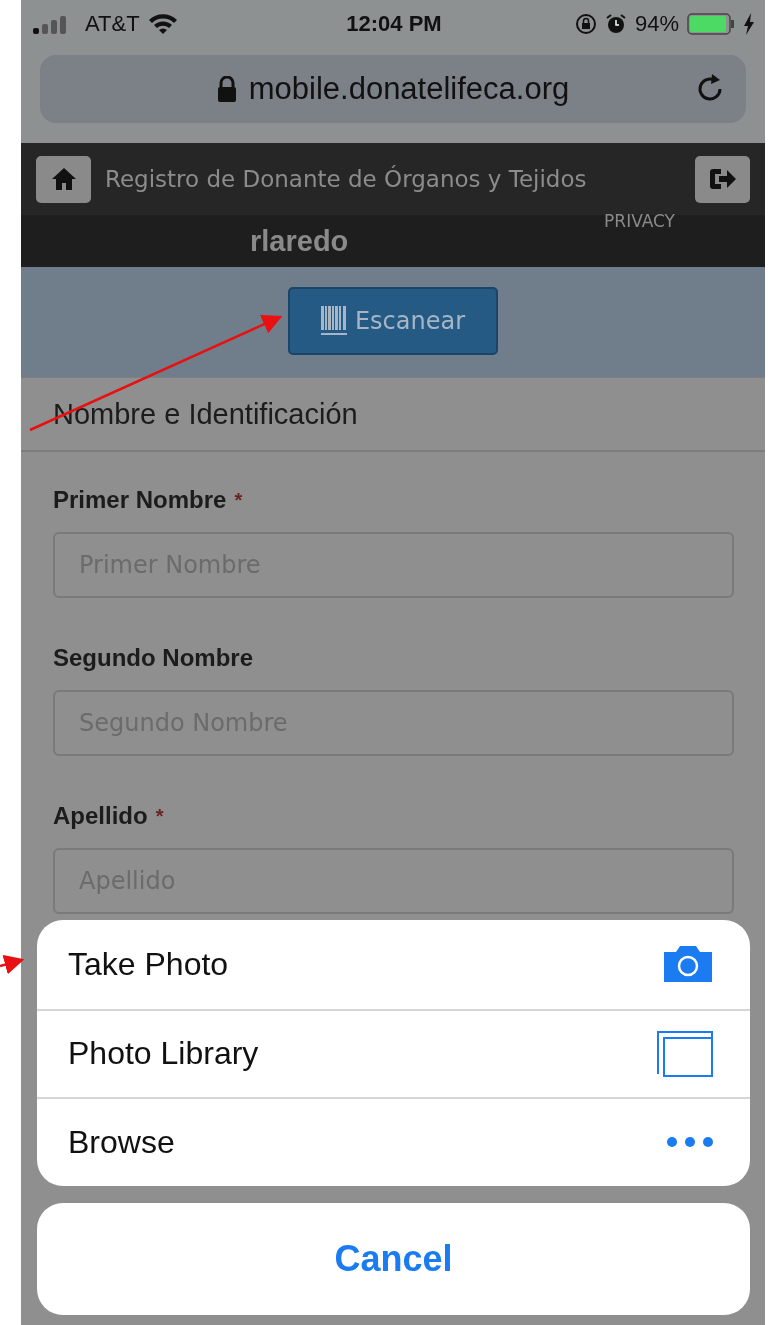  I want to click on barcode-icon, so click(333, 321).